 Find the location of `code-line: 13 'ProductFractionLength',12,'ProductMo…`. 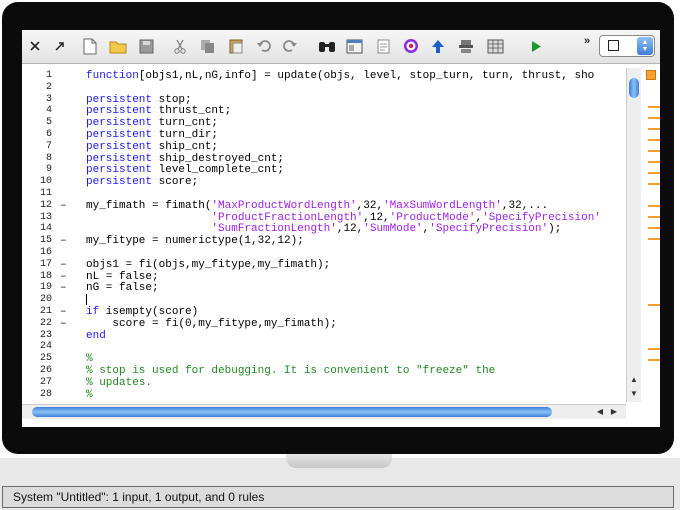

code-line: 13 'ProductFractionLength',12,'ProductMo… is located at coordinates (325, 218).